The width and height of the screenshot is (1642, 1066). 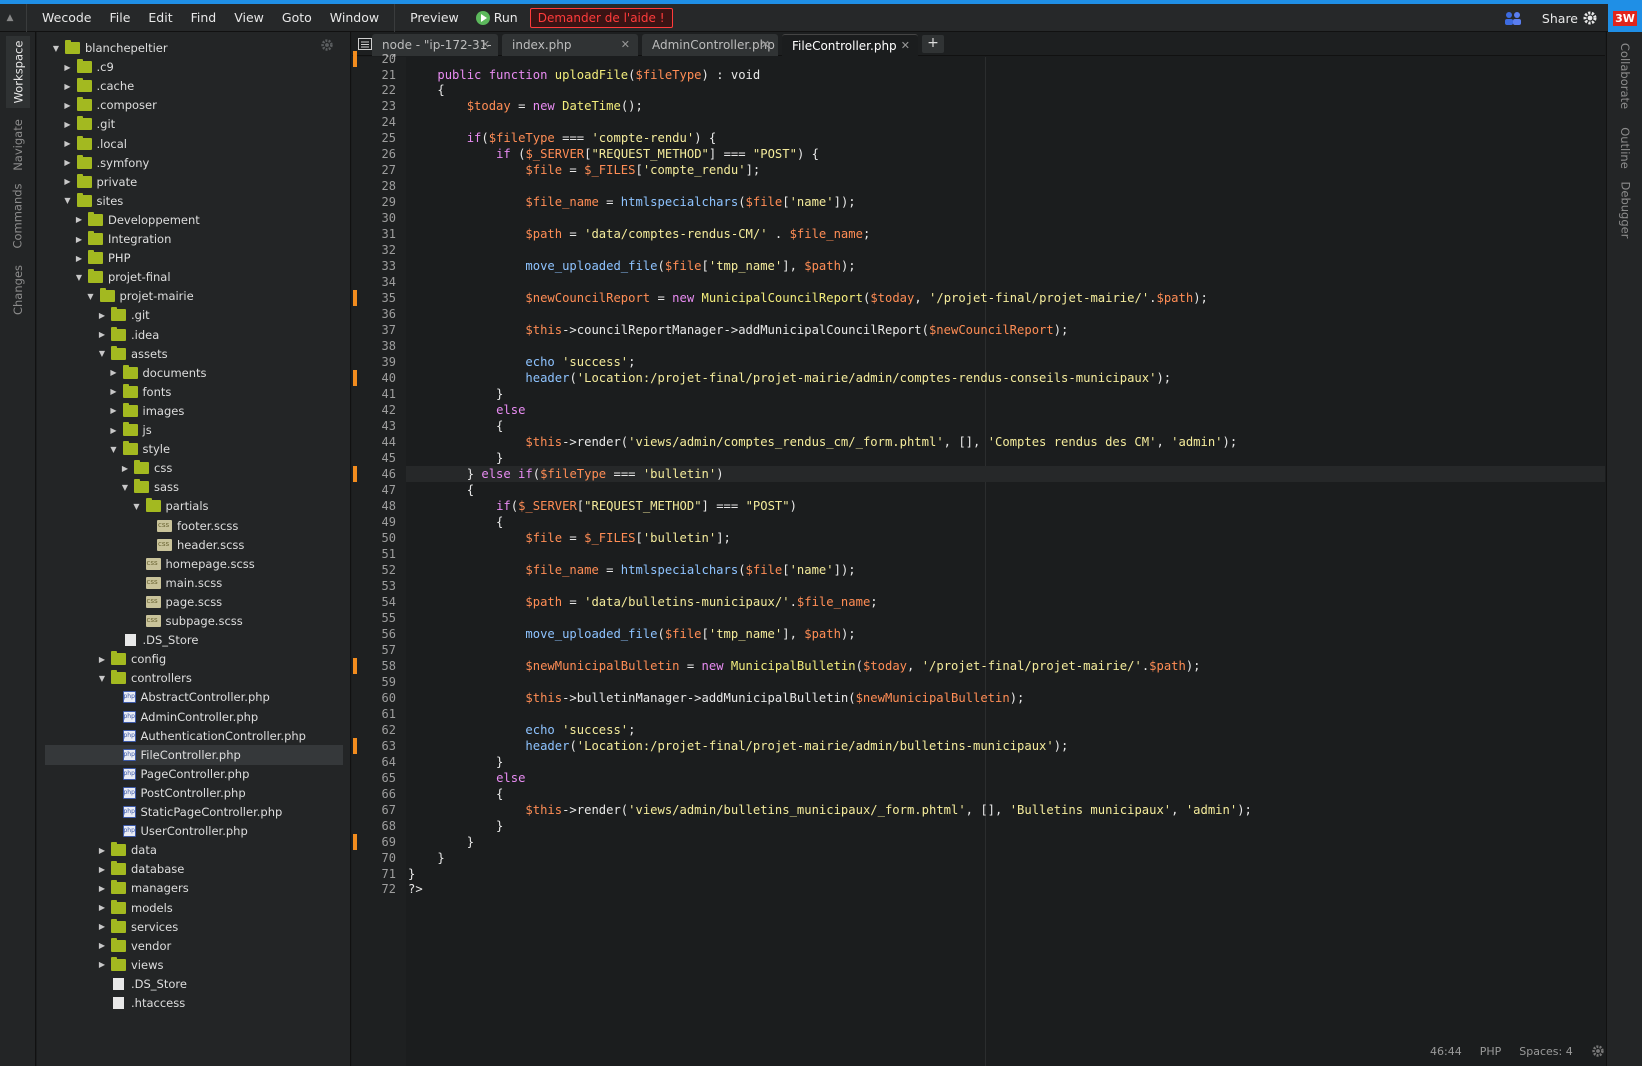 What do you see at coordinates (194, 67) in the screenshot?
I see `tree-folder: ▶ .c9` at bounding box center [194, 67].